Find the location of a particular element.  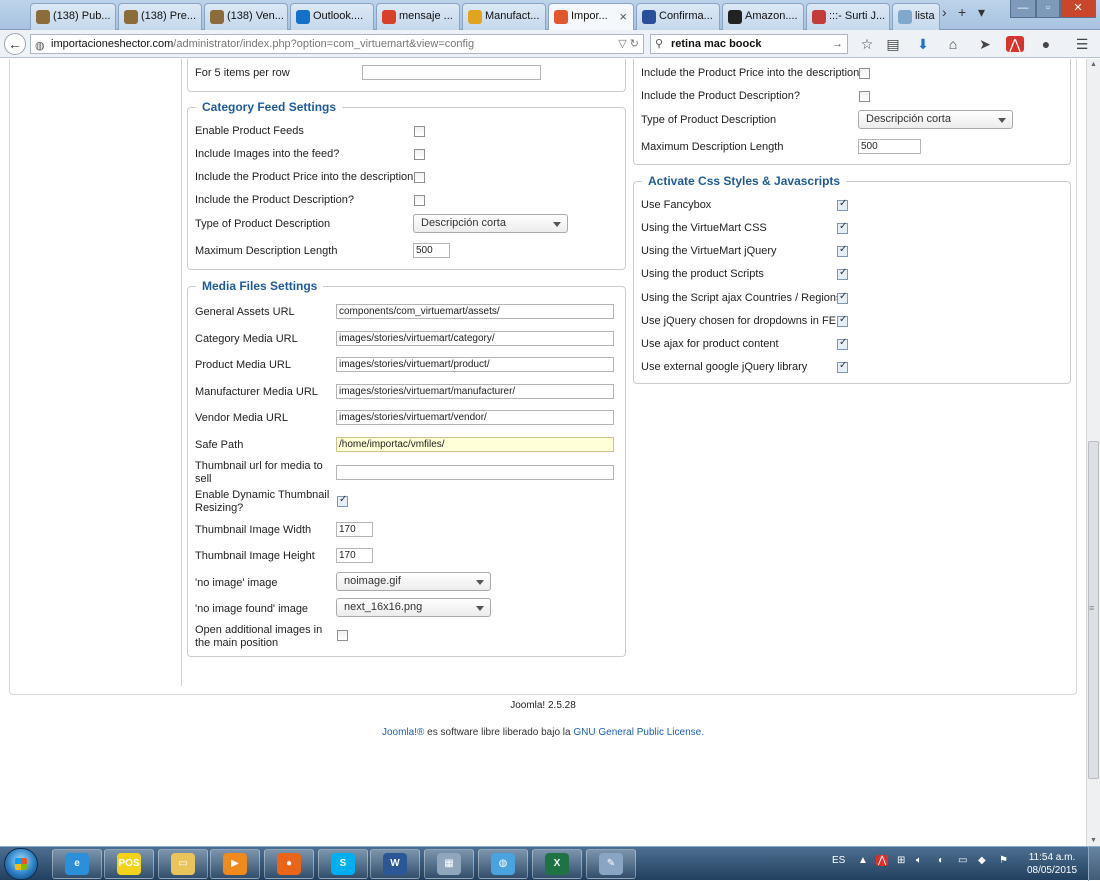

no-image-found-select: next_16x16.png is located at coordinates (413, 607).